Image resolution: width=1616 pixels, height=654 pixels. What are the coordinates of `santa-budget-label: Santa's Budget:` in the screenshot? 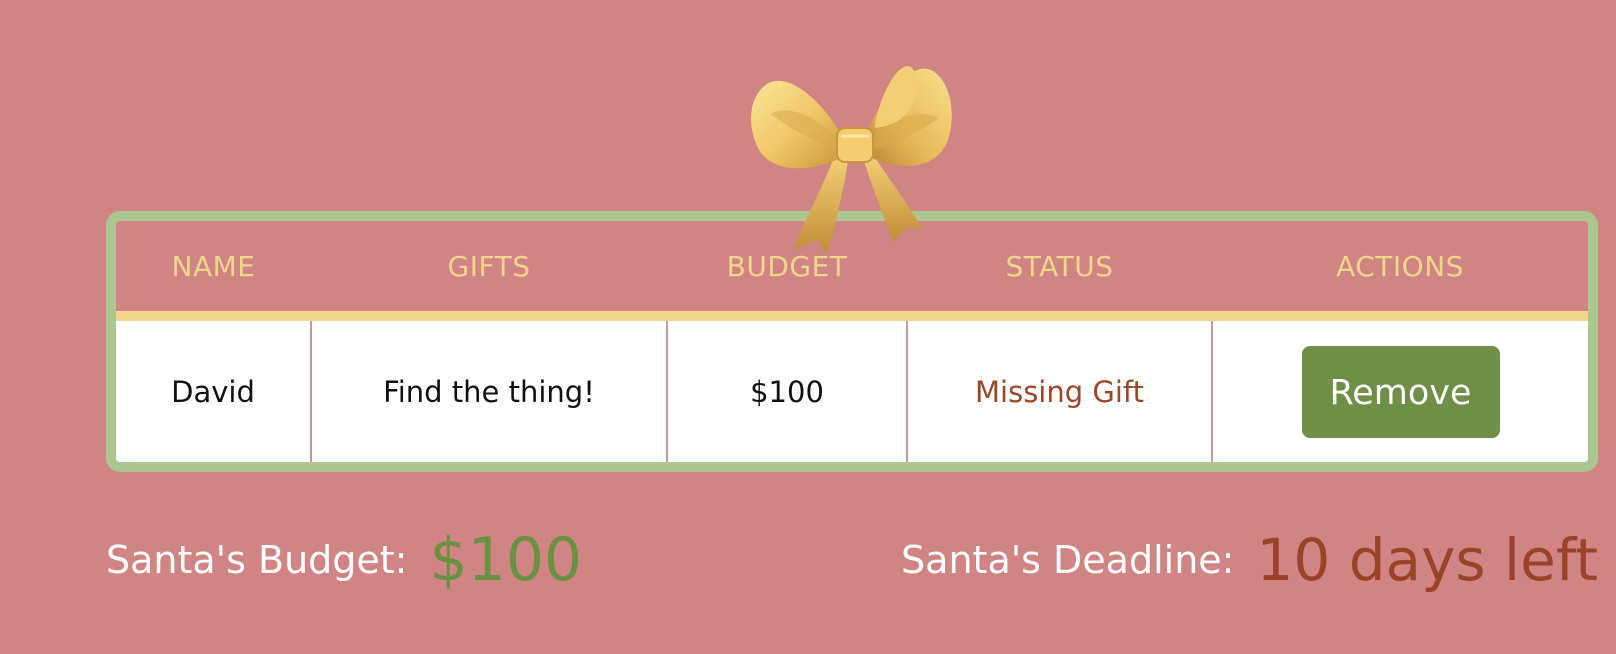 It's located at (257, 560).